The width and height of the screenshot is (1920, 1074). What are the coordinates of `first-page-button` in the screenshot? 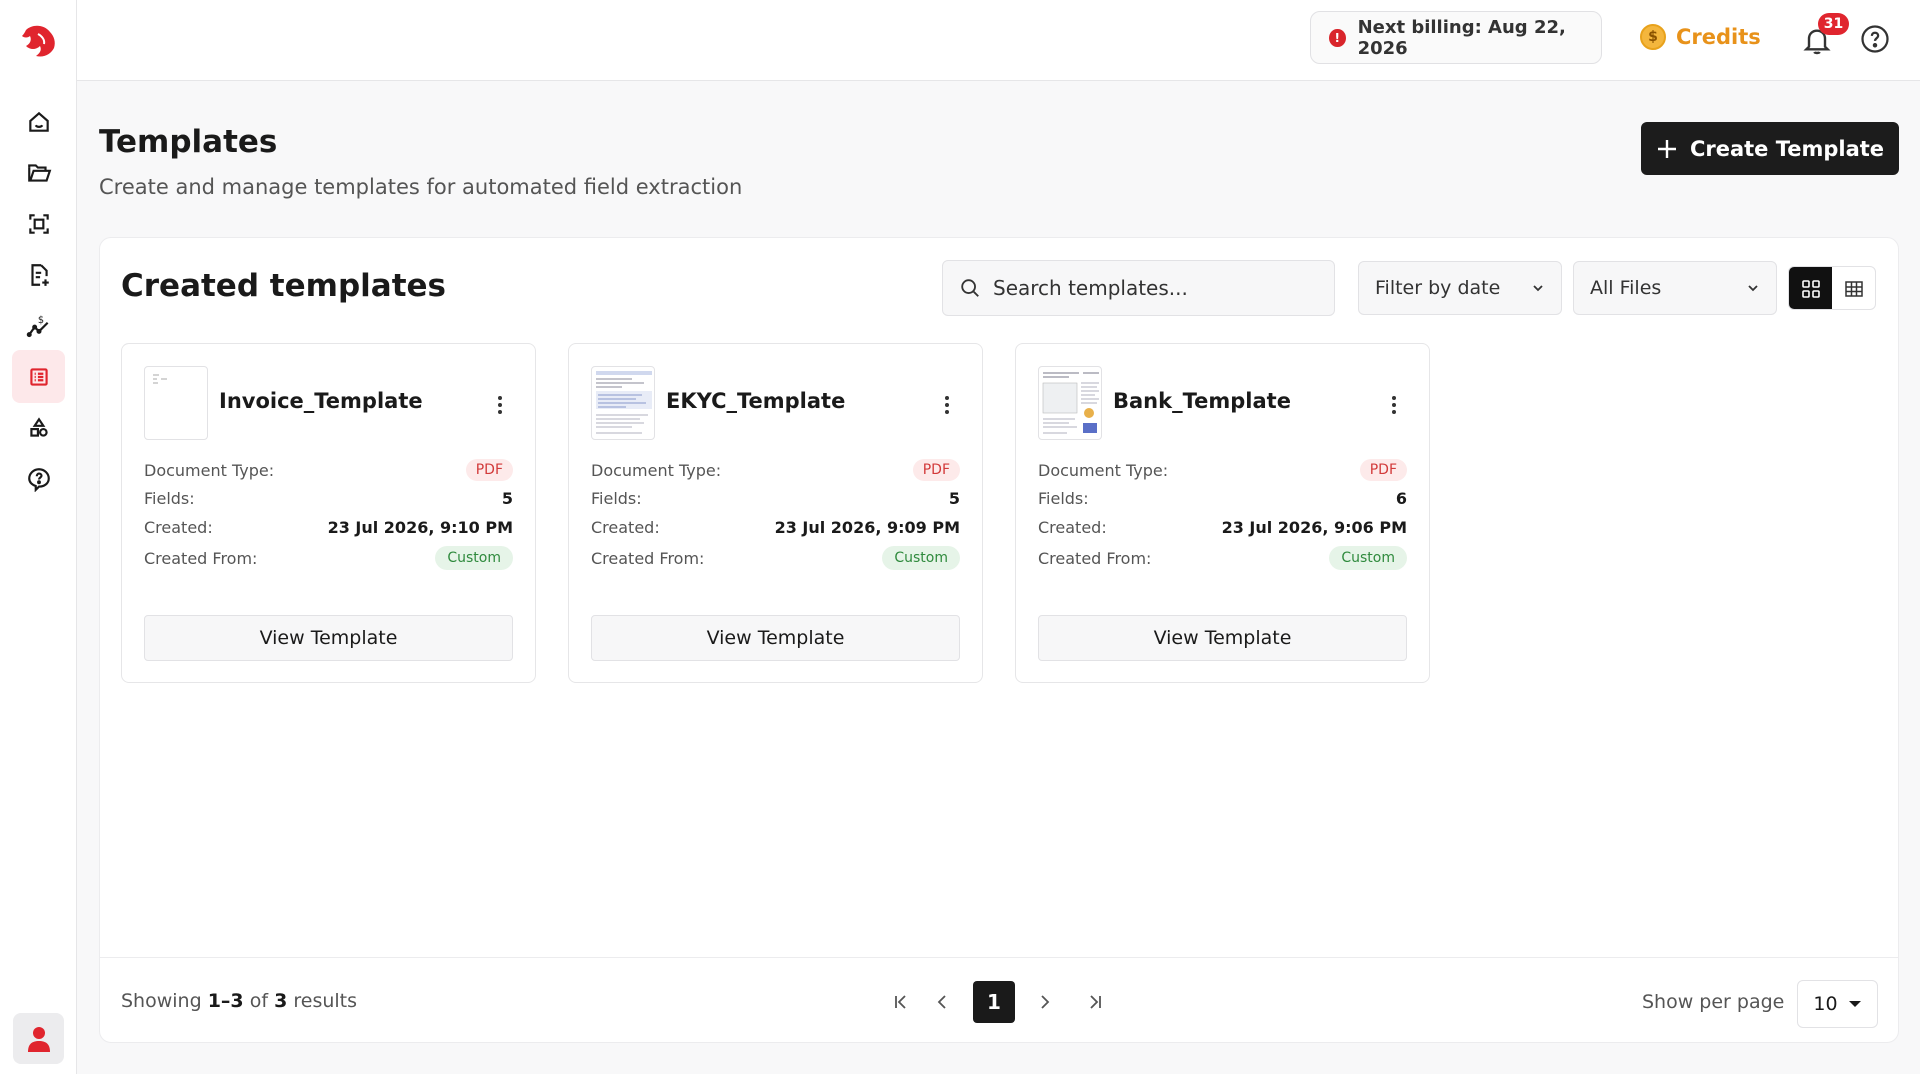 It's located at (901, 1002).